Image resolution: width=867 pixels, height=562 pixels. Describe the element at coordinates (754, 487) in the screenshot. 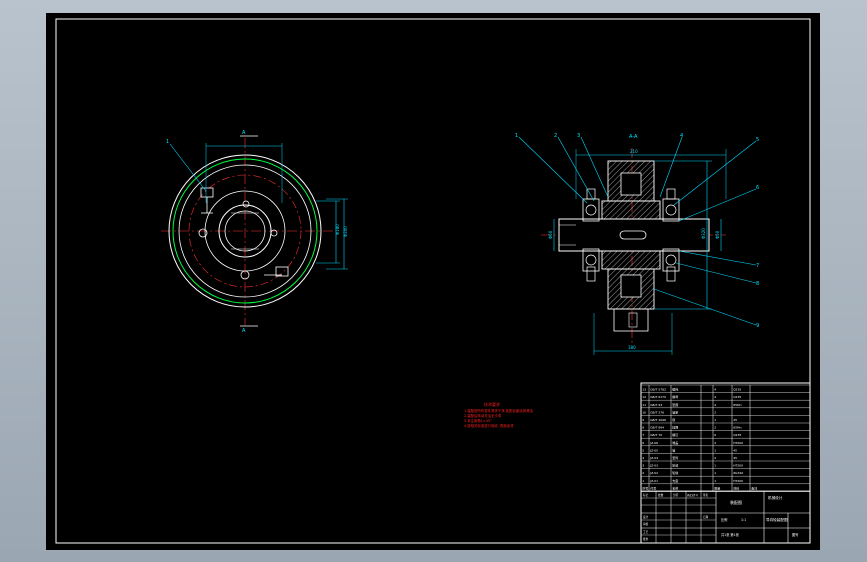

I see `bom-header-note: 备注` at that location.